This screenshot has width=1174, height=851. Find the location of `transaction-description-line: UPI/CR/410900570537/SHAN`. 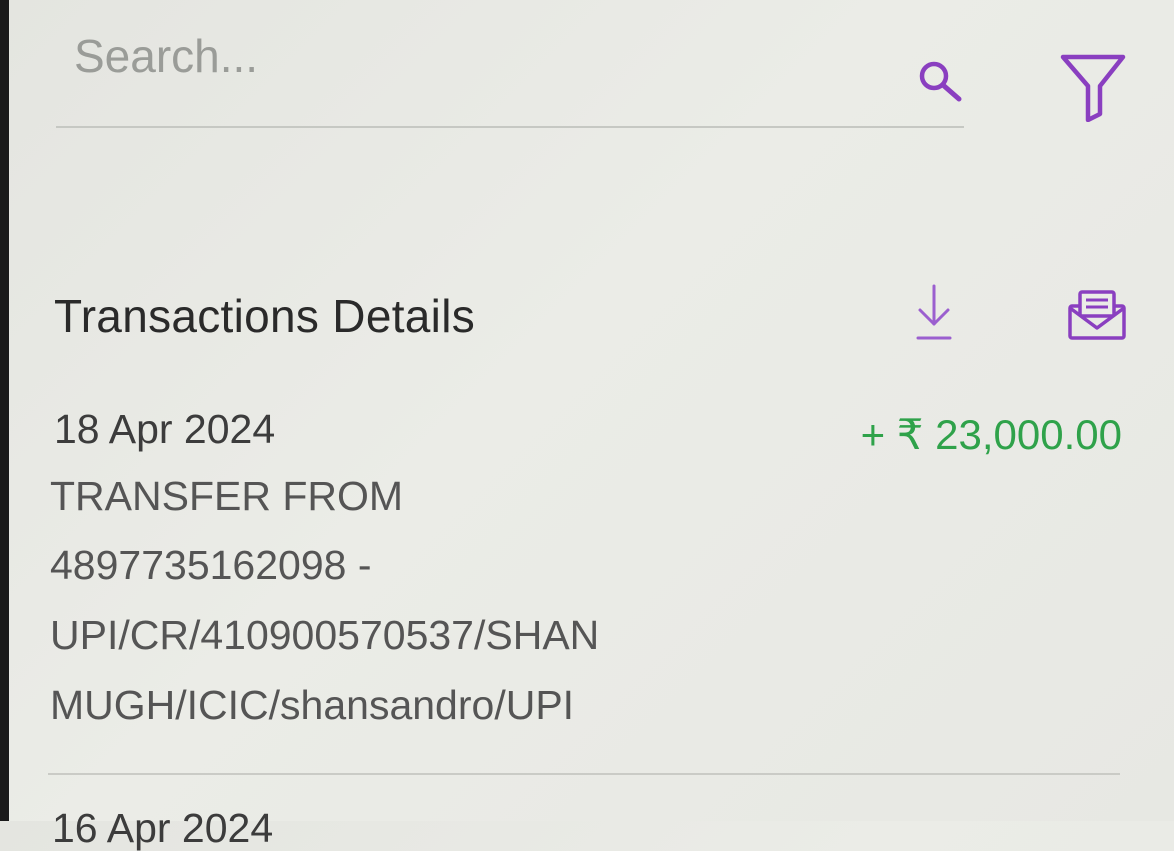

transaction-description-line: UPI/CR/410900570537/SHAN is located at coordinates (325, 635).